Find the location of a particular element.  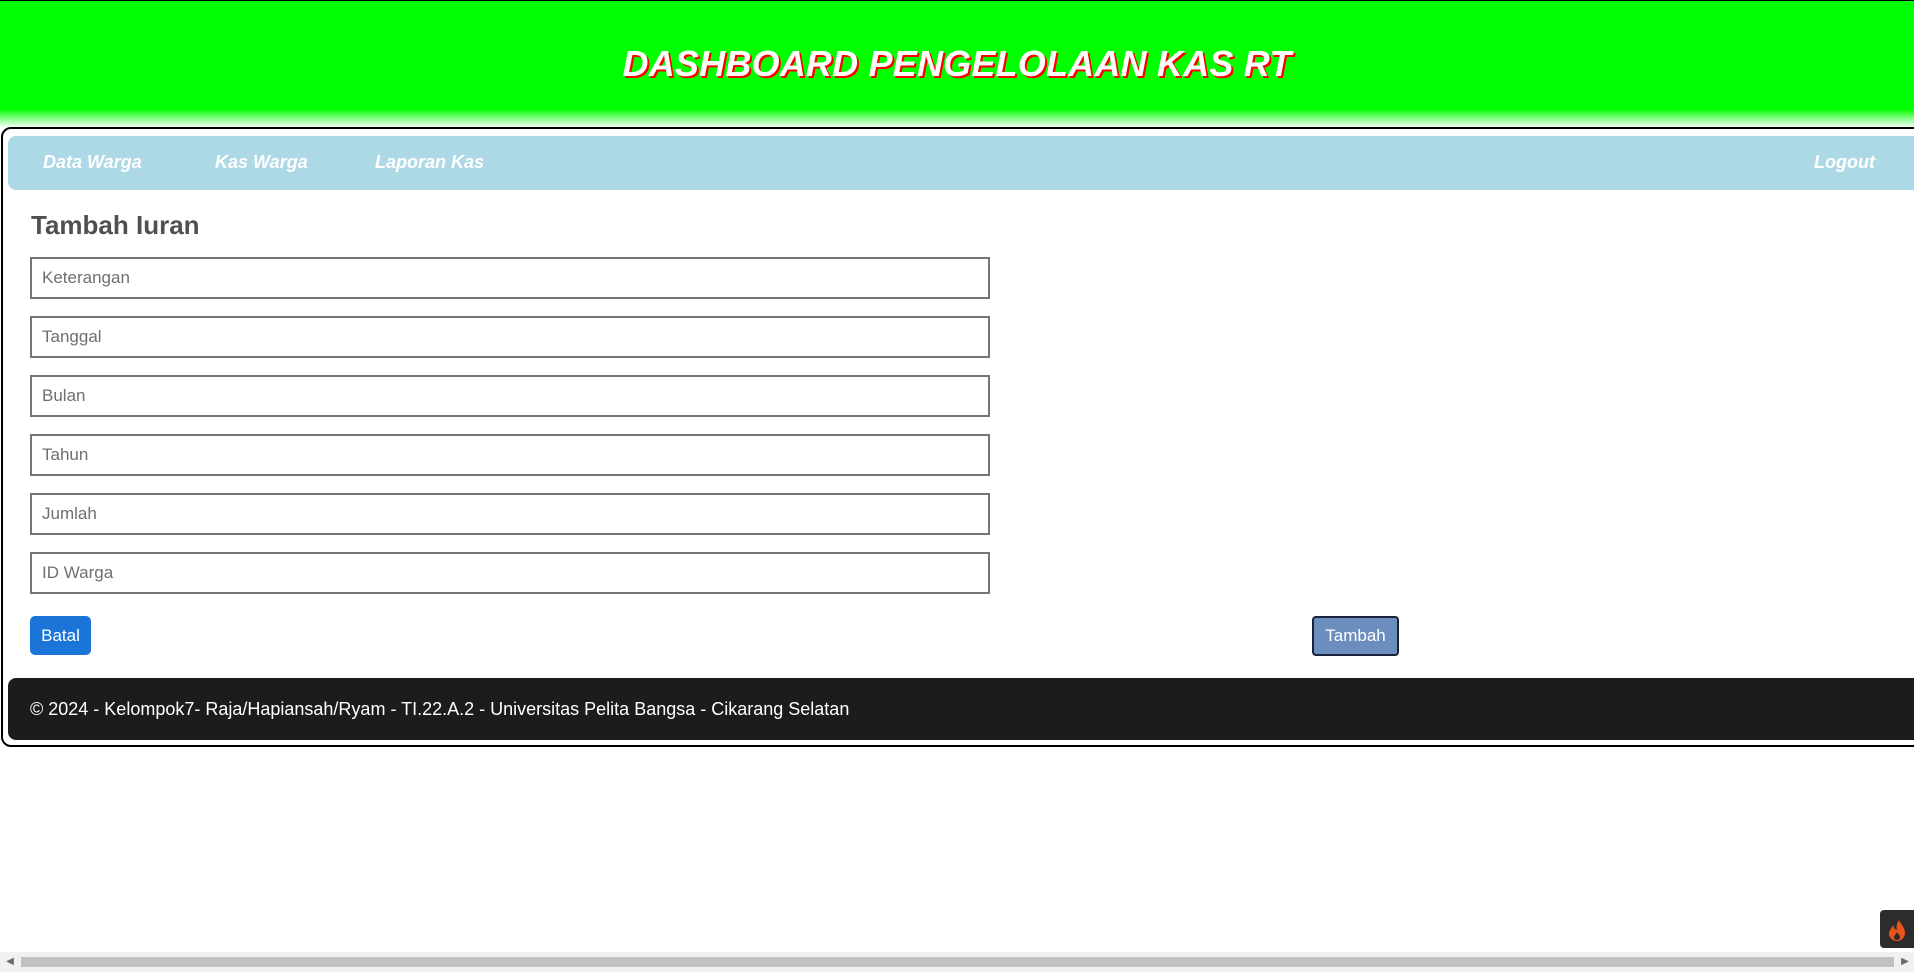

add-button: Tambah is located at coordinates (1355, 636).